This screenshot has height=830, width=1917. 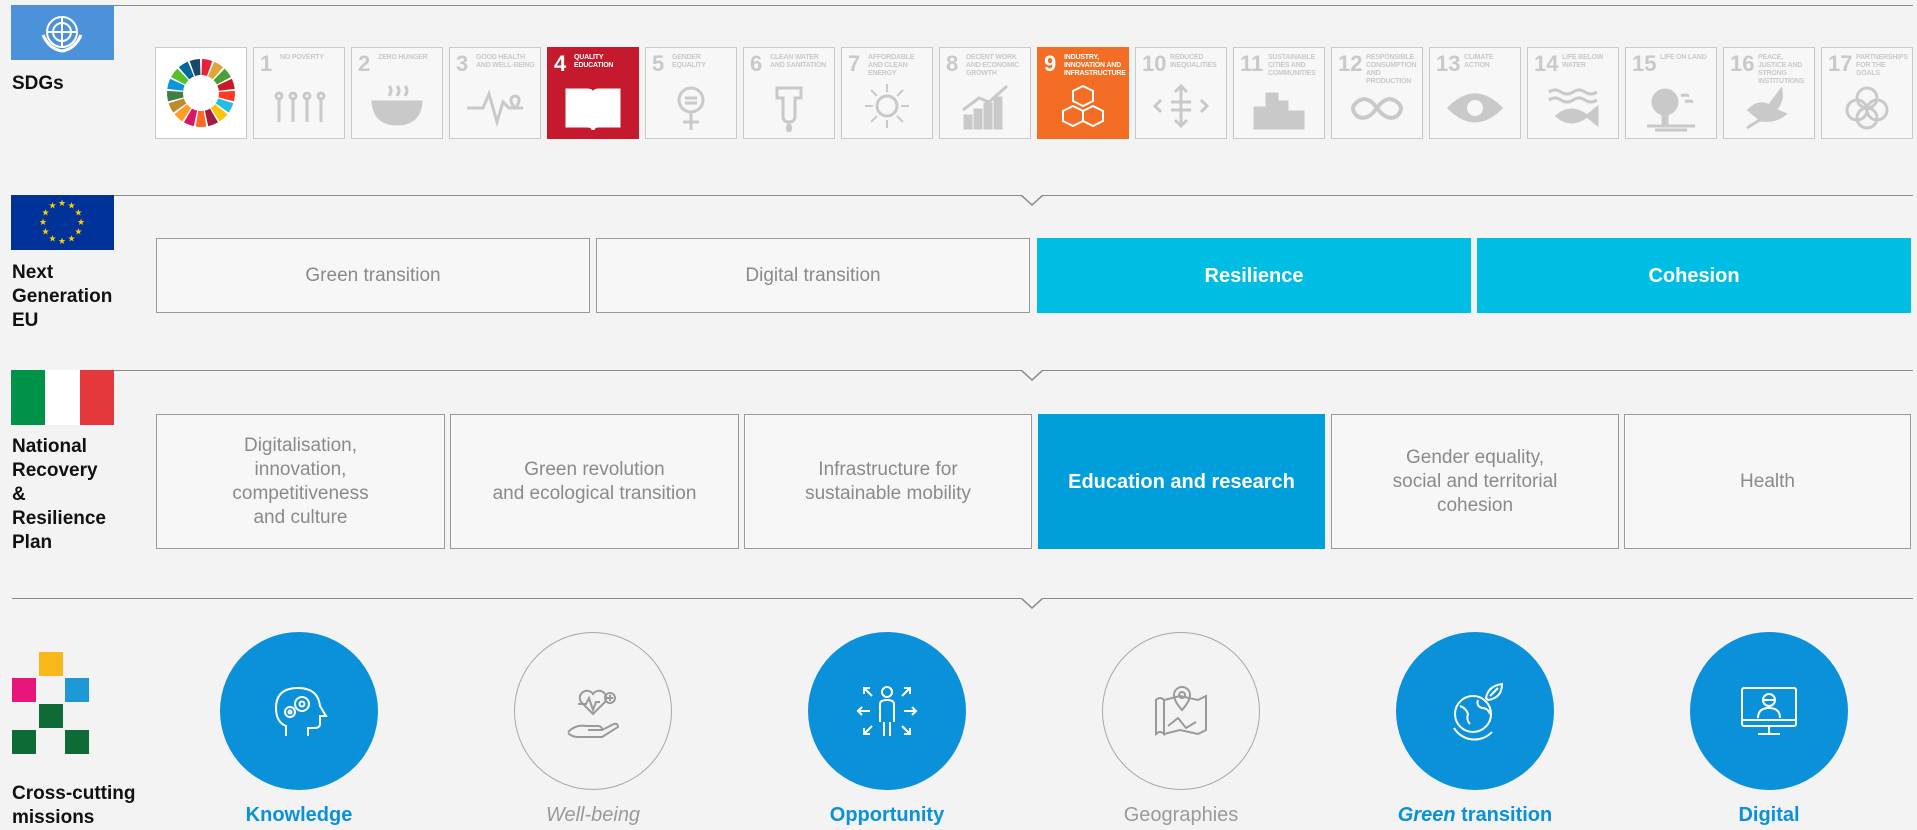 What do you see at coordinates (593, 713) in the screenshot?
I see `heart-hand-icon` at bounding box center [593, 713].